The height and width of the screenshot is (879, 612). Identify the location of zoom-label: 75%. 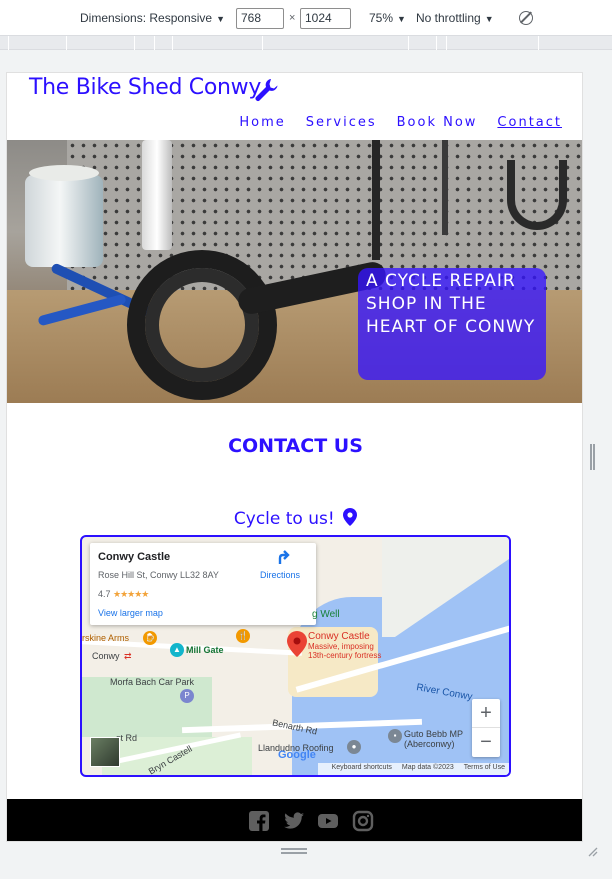
(381, 18).